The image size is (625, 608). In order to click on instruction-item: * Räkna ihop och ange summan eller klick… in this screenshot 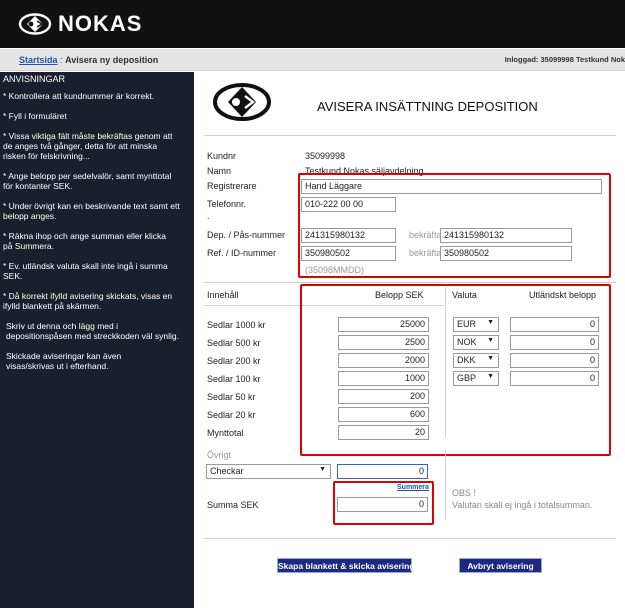, I will do `click(85, 241)`.